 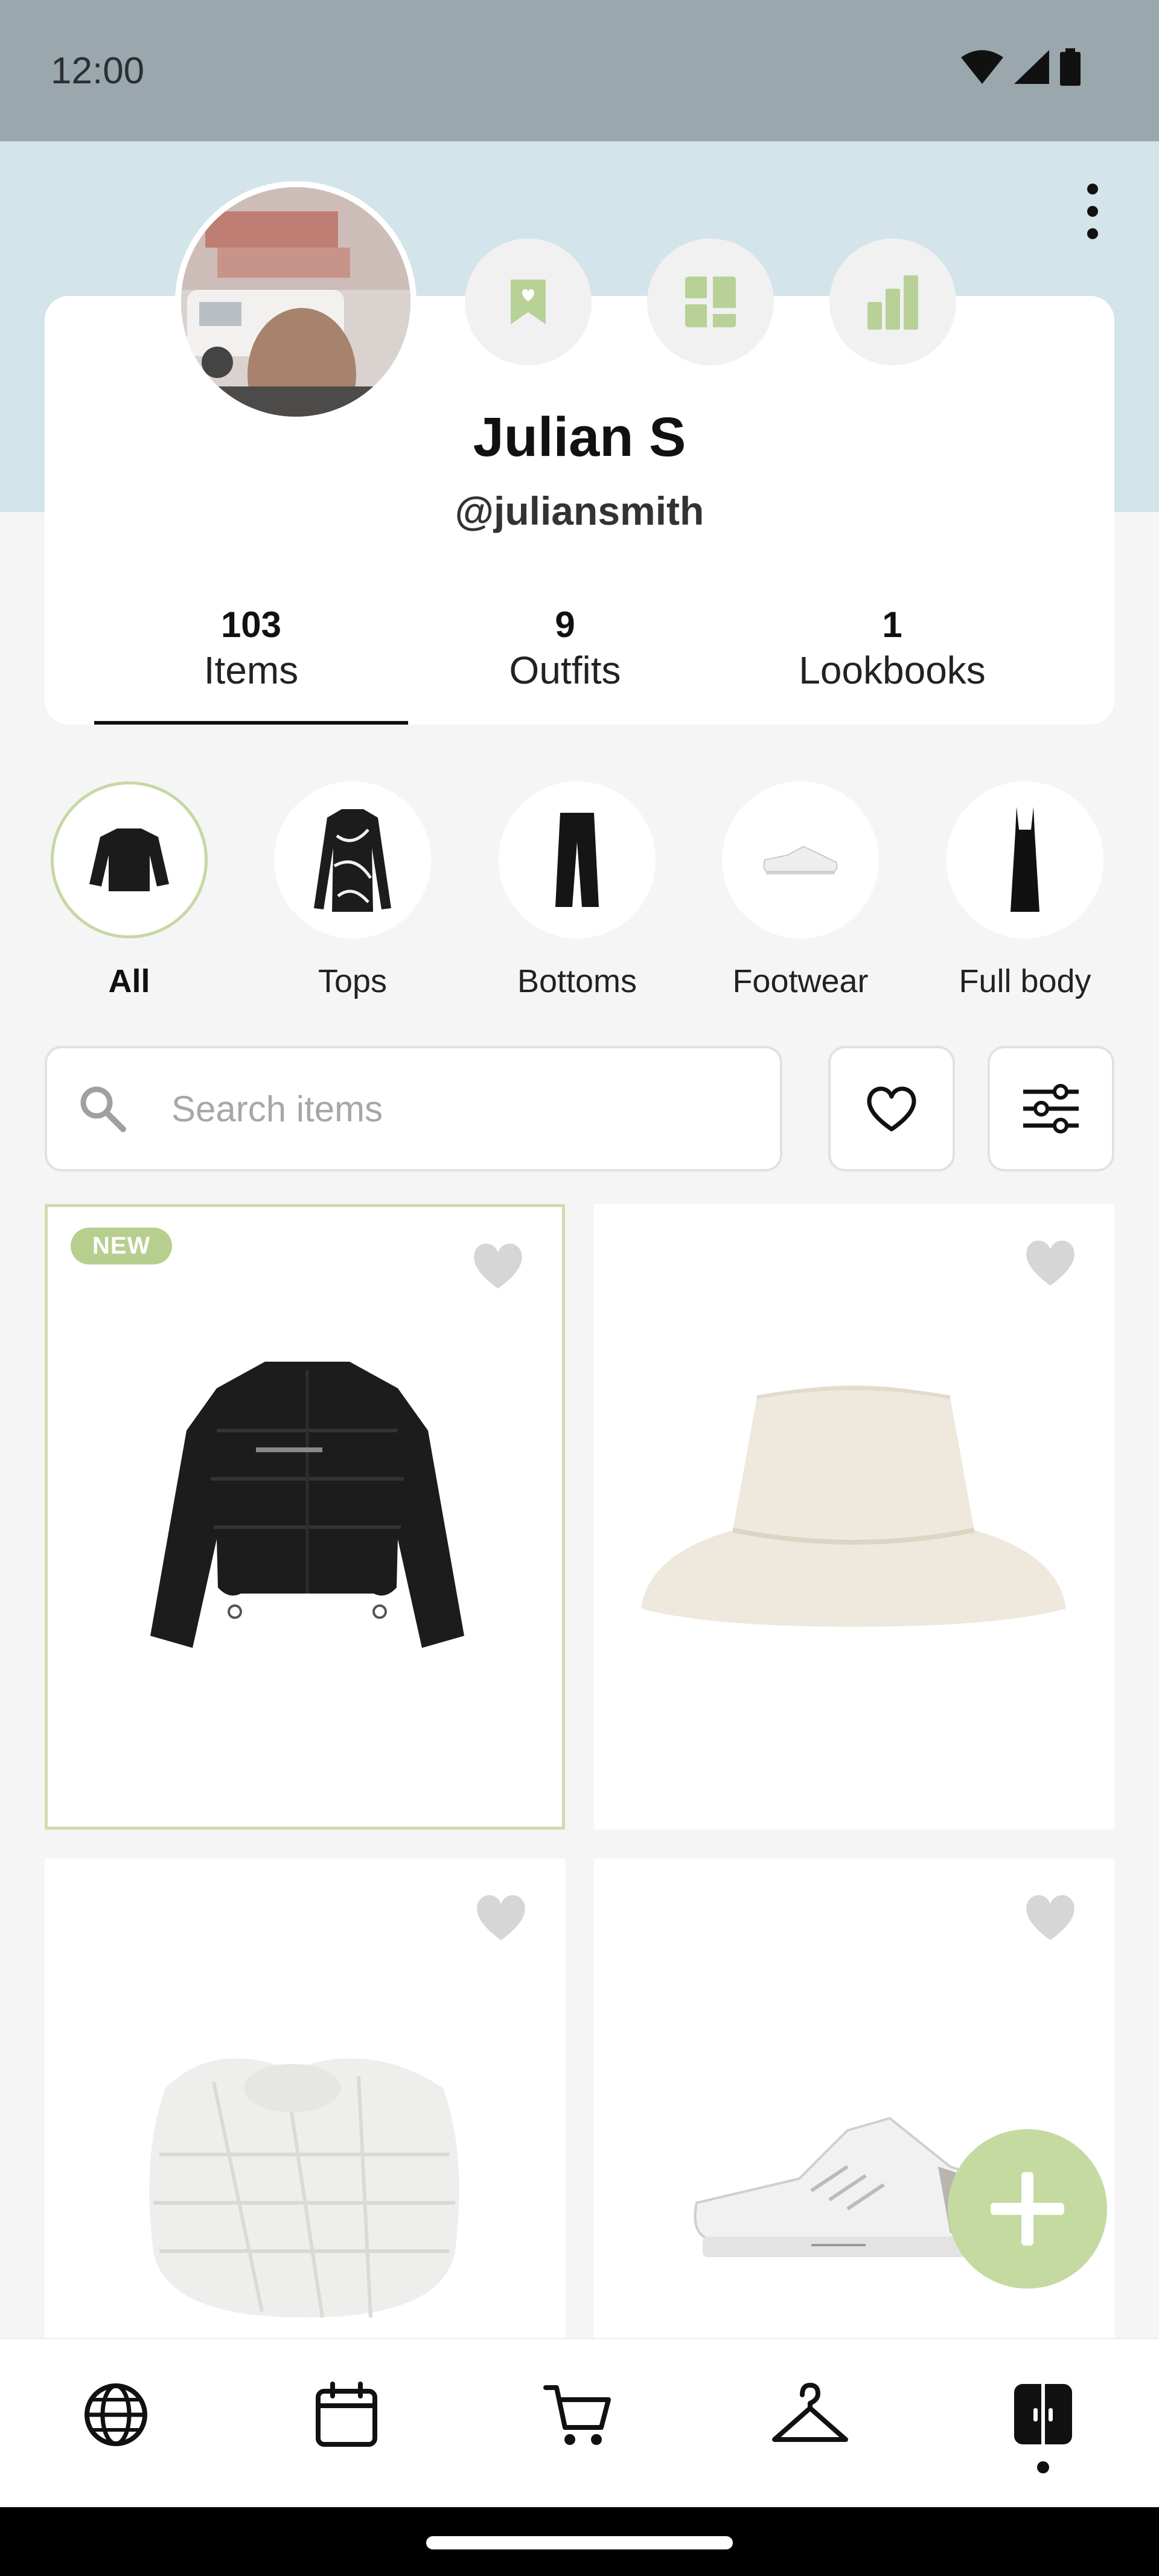 I want to click on item-card-bucket-hat, so click(x=854, y=1517).